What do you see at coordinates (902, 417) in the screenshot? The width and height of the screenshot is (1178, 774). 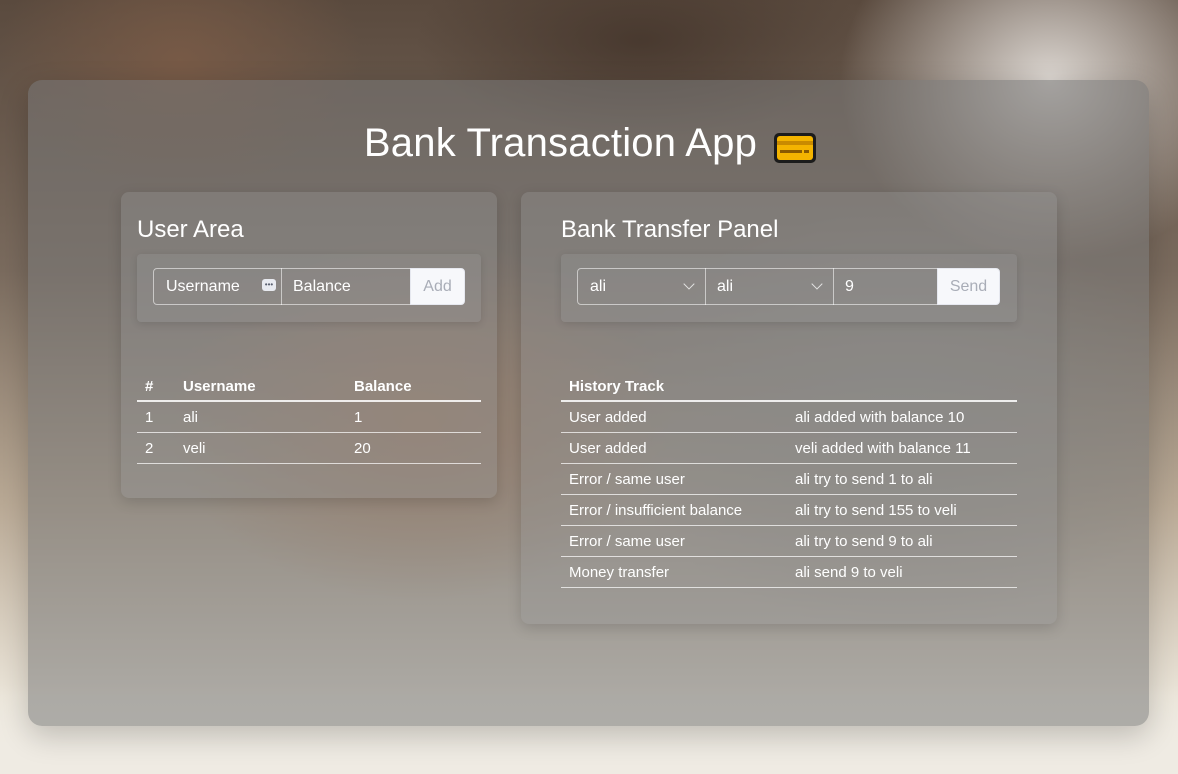 I see `history-detail: ali added with balance 10` at bounding box center [902, 417].